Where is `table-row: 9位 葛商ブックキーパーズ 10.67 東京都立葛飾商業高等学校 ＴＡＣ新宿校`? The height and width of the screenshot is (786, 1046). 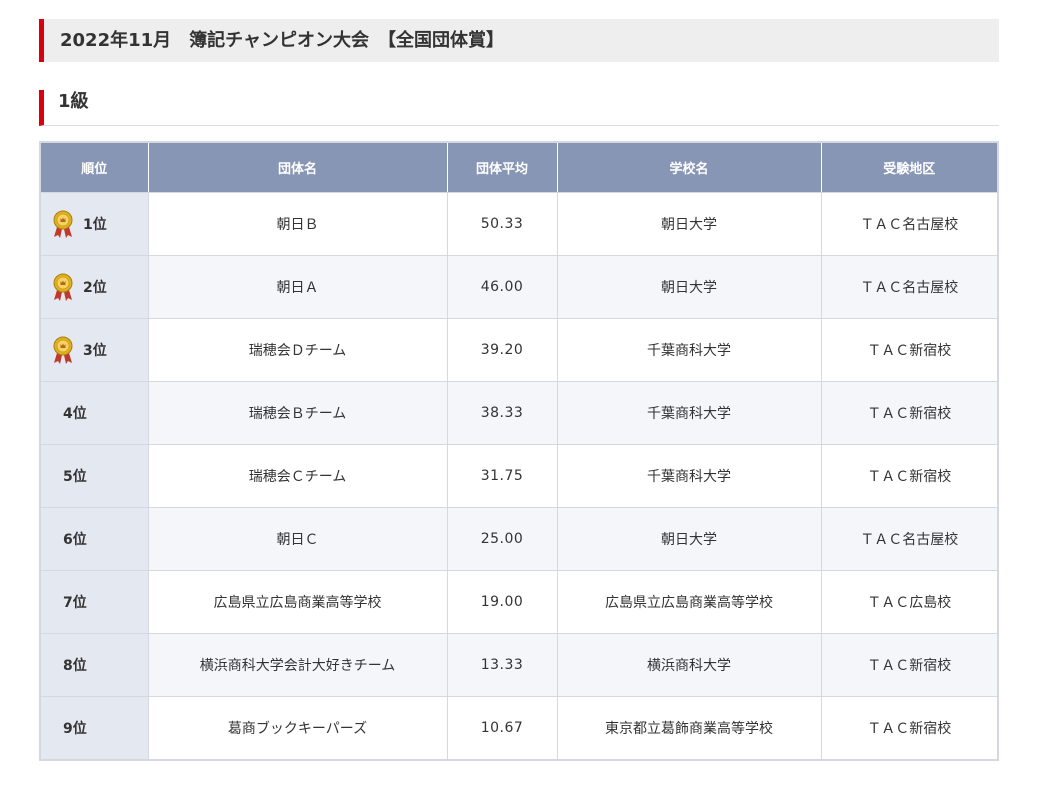 table-row: 9位 葛商ブックキーパーズ 10.67 東京都立葛飾商業高等学校 ＴＡＣ新宿校 is located at coordinates (519, 727).